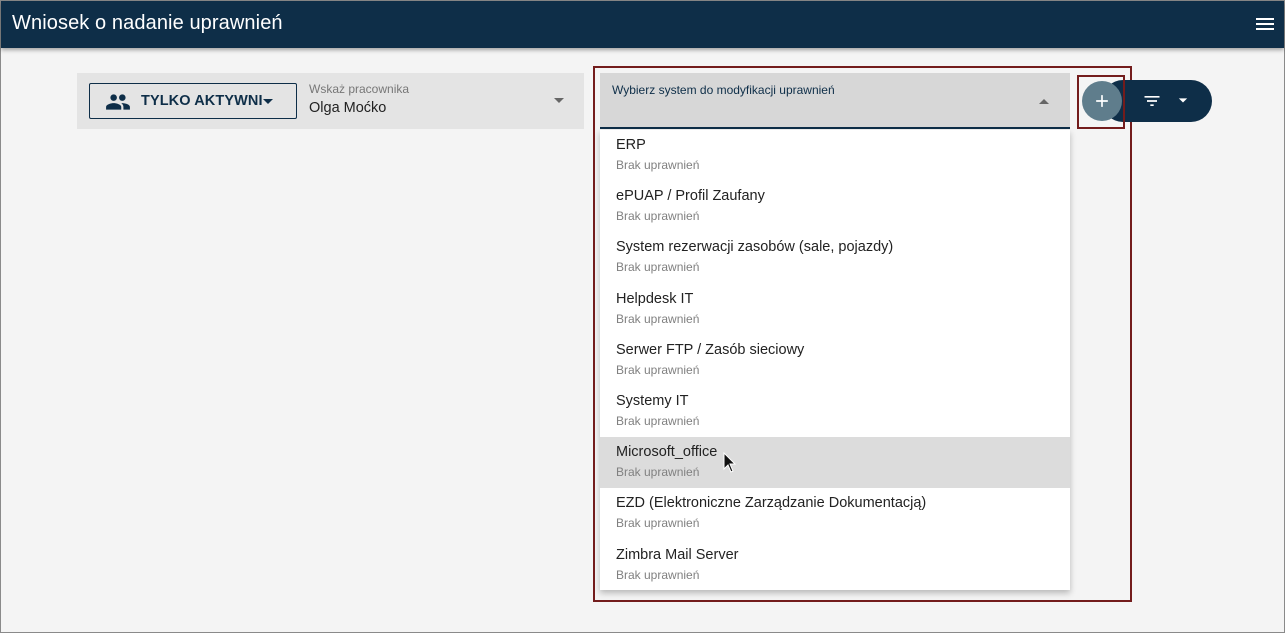  Describe the element at coordinates (348, 108) in the screenshot. I see `employee-select-value: Olga Moćko` at that location.